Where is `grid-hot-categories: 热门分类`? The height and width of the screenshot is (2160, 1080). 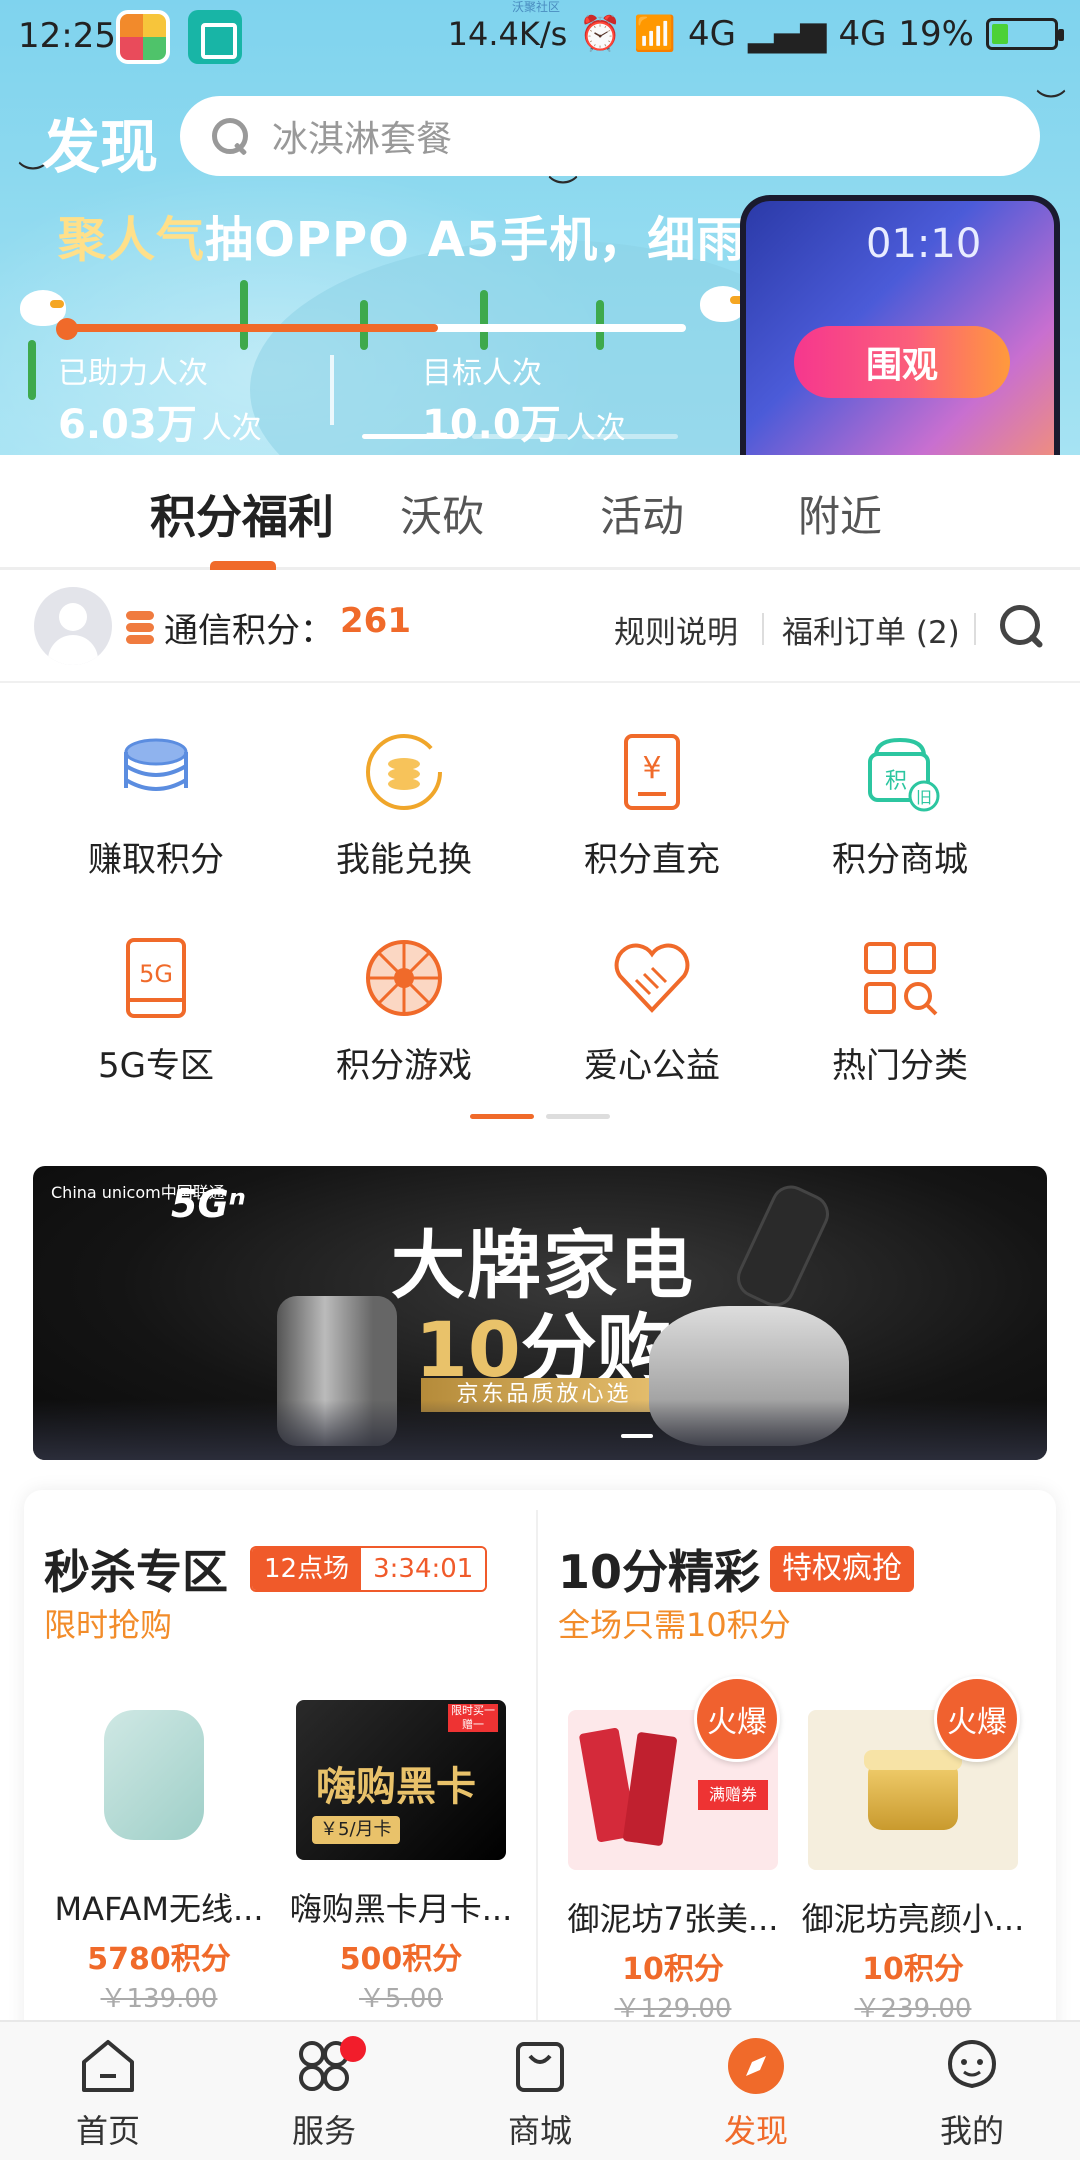 grid-hot-categories: 热门分类 is located at coordinates (900, 1011).